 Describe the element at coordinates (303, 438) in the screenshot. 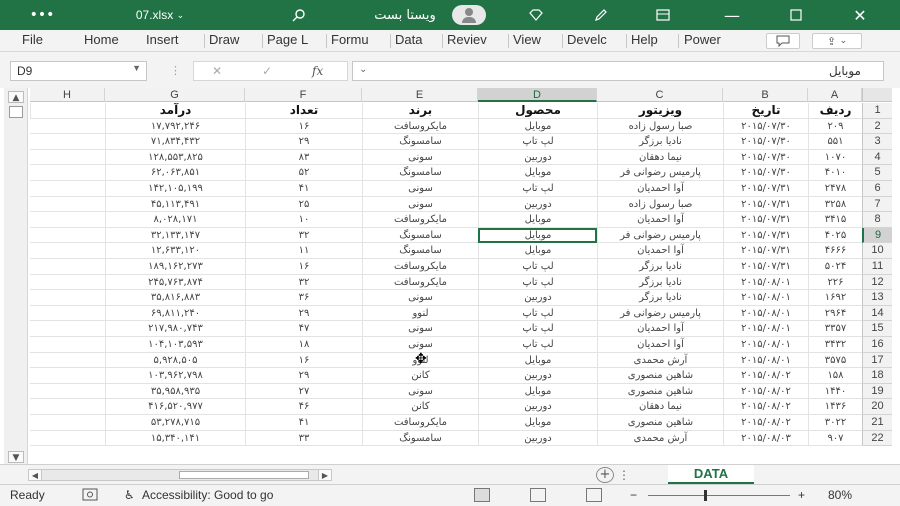

I see `cell-f: ۳۳` at that location.